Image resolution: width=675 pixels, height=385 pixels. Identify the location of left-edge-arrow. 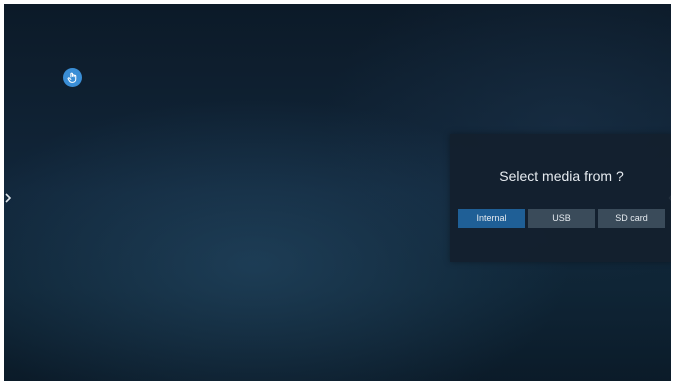
(8, 197).